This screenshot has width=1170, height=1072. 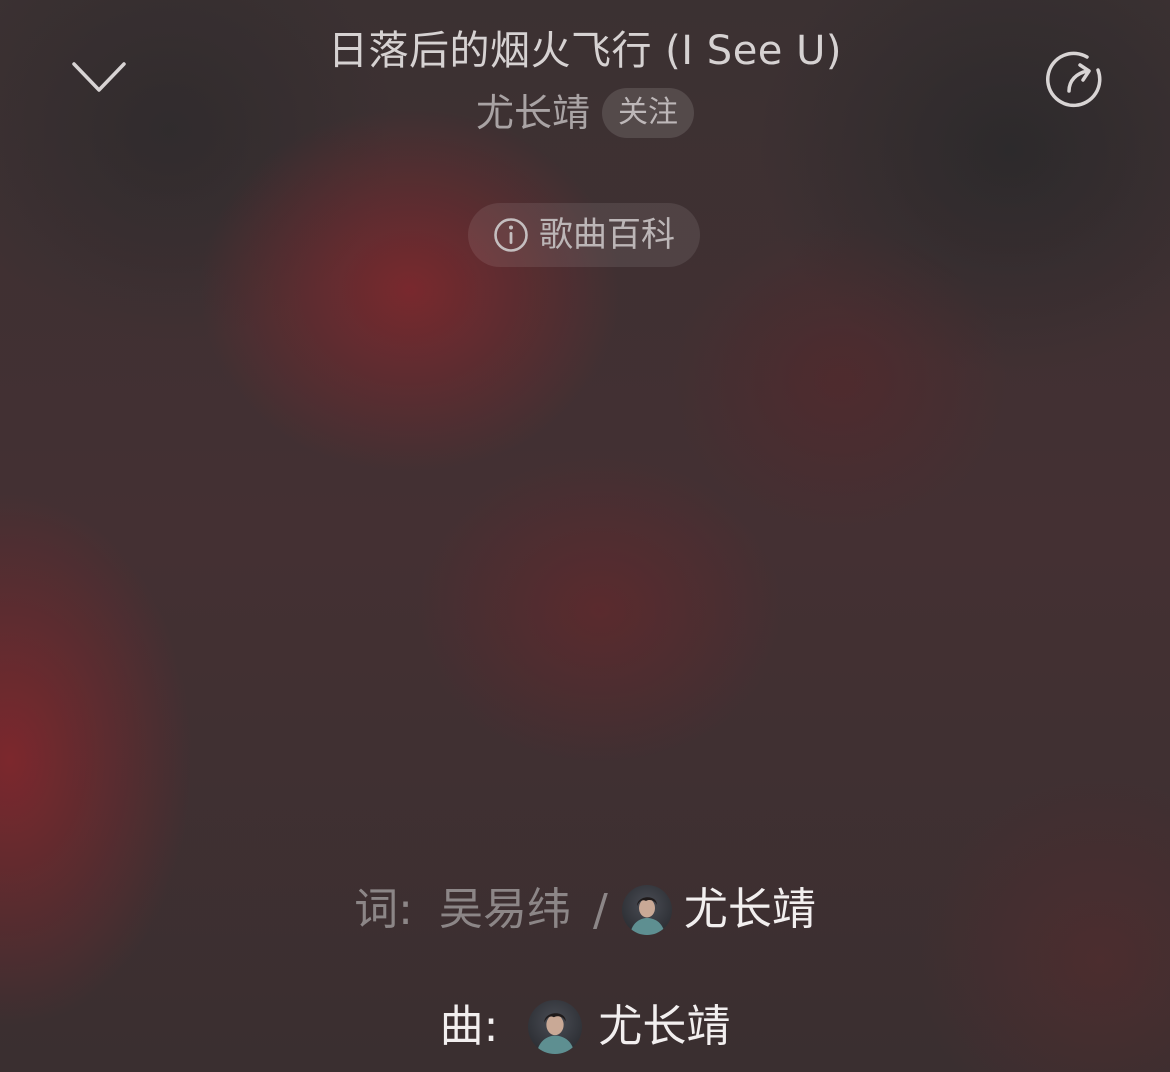 I want to click on artist-name: 尤长靖, so click(x=533, y=113).